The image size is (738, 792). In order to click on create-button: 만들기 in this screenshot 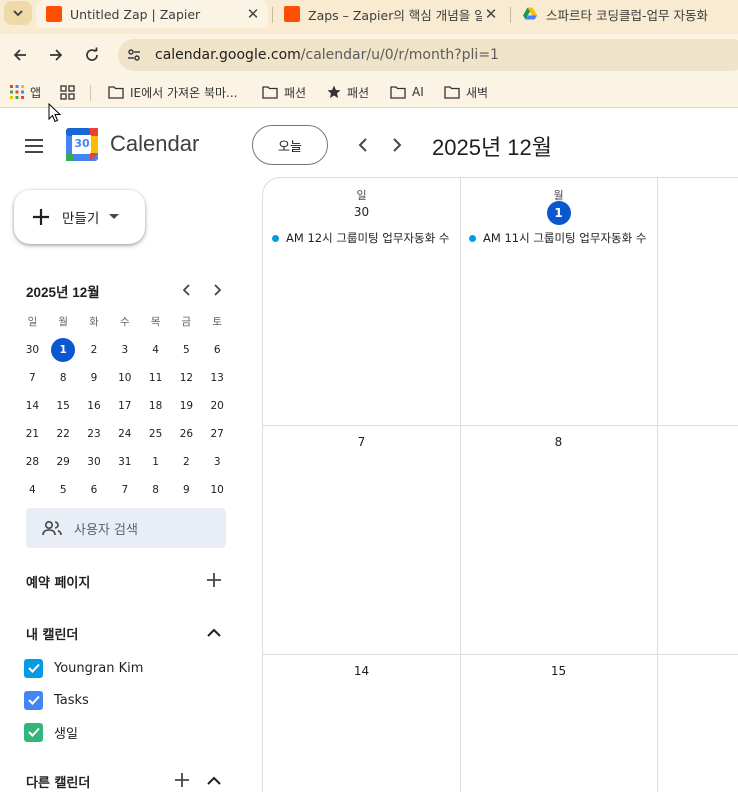, I will do `click(79, 217)`.